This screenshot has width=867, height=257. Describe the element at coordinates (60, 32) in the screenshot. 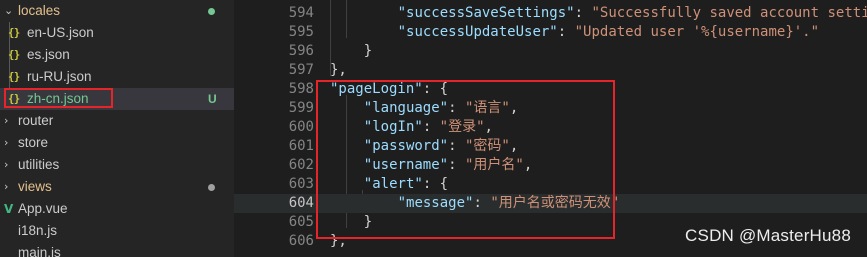

I see `tree-item-label: en-US.json` at that location.